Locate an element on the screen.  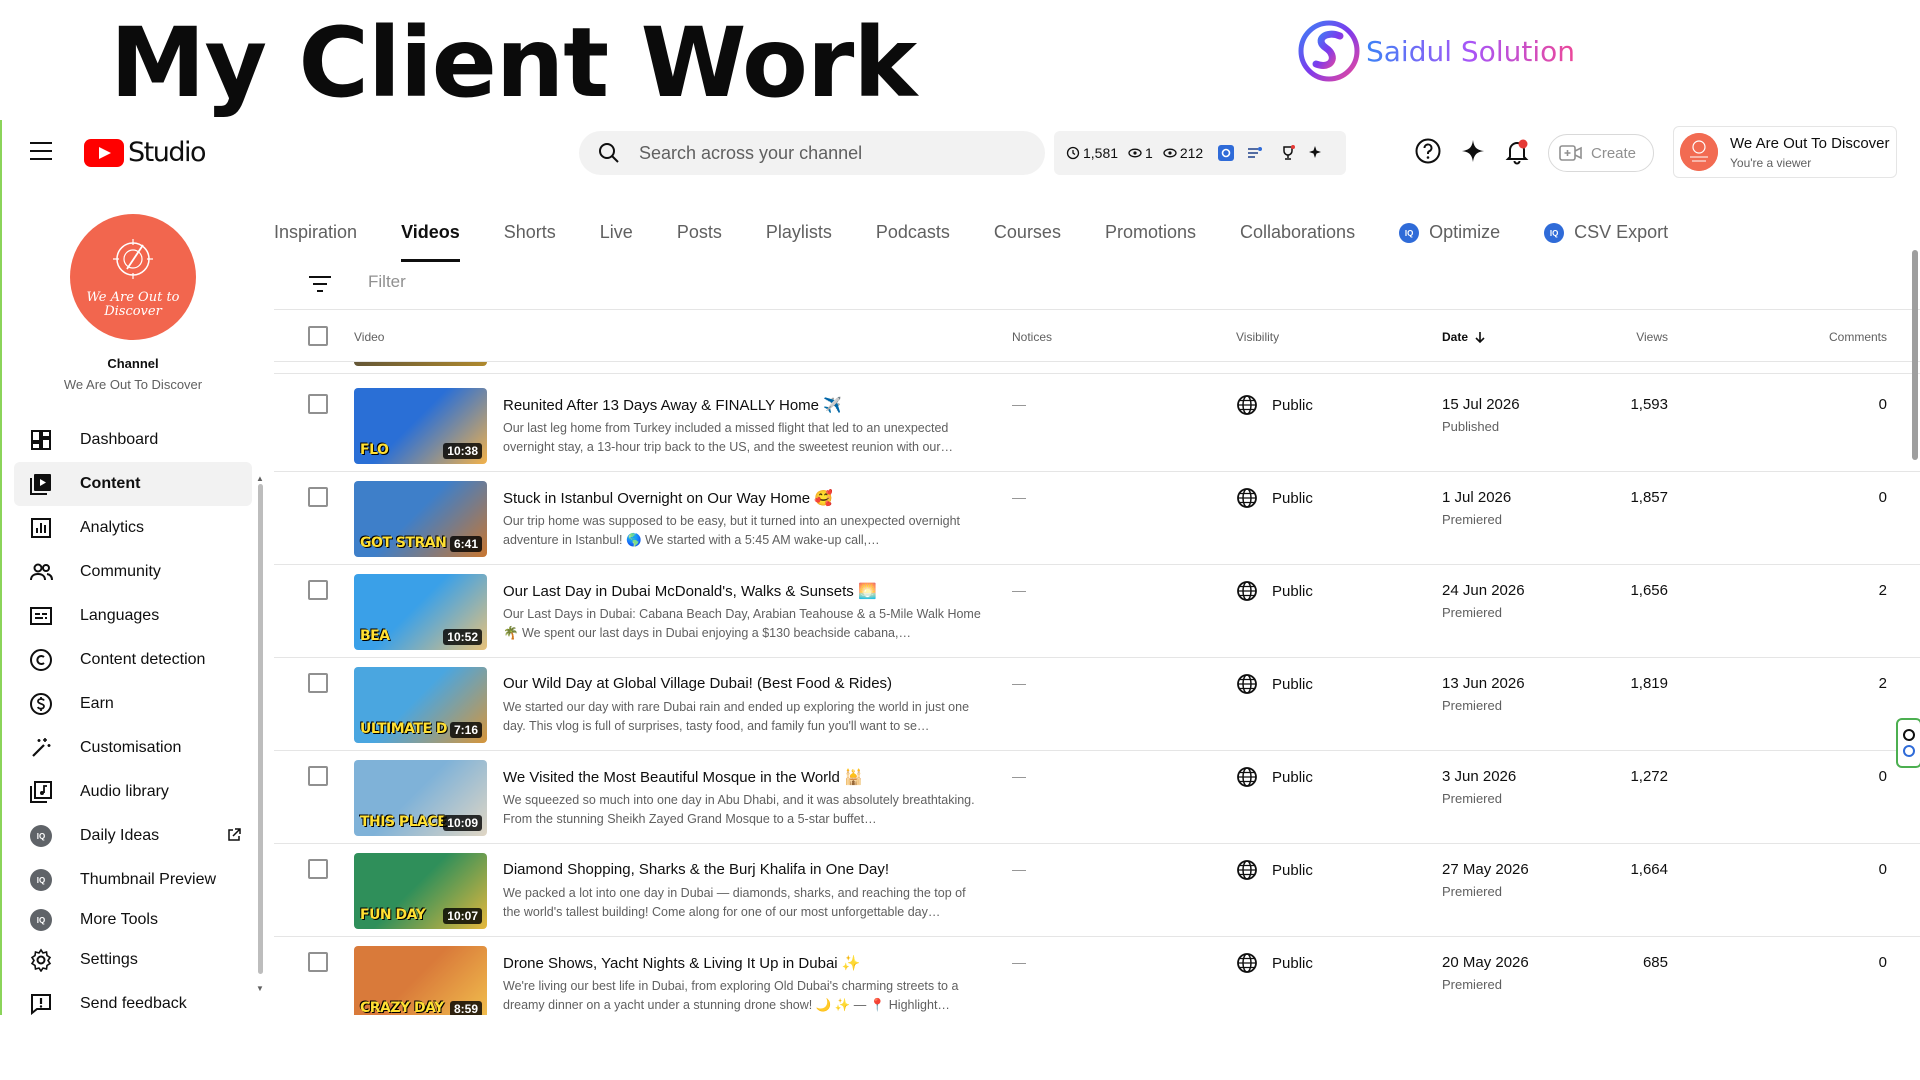
video-thumbnail: ULTIMATE D 7:16 is located at coordinates (420, 705).